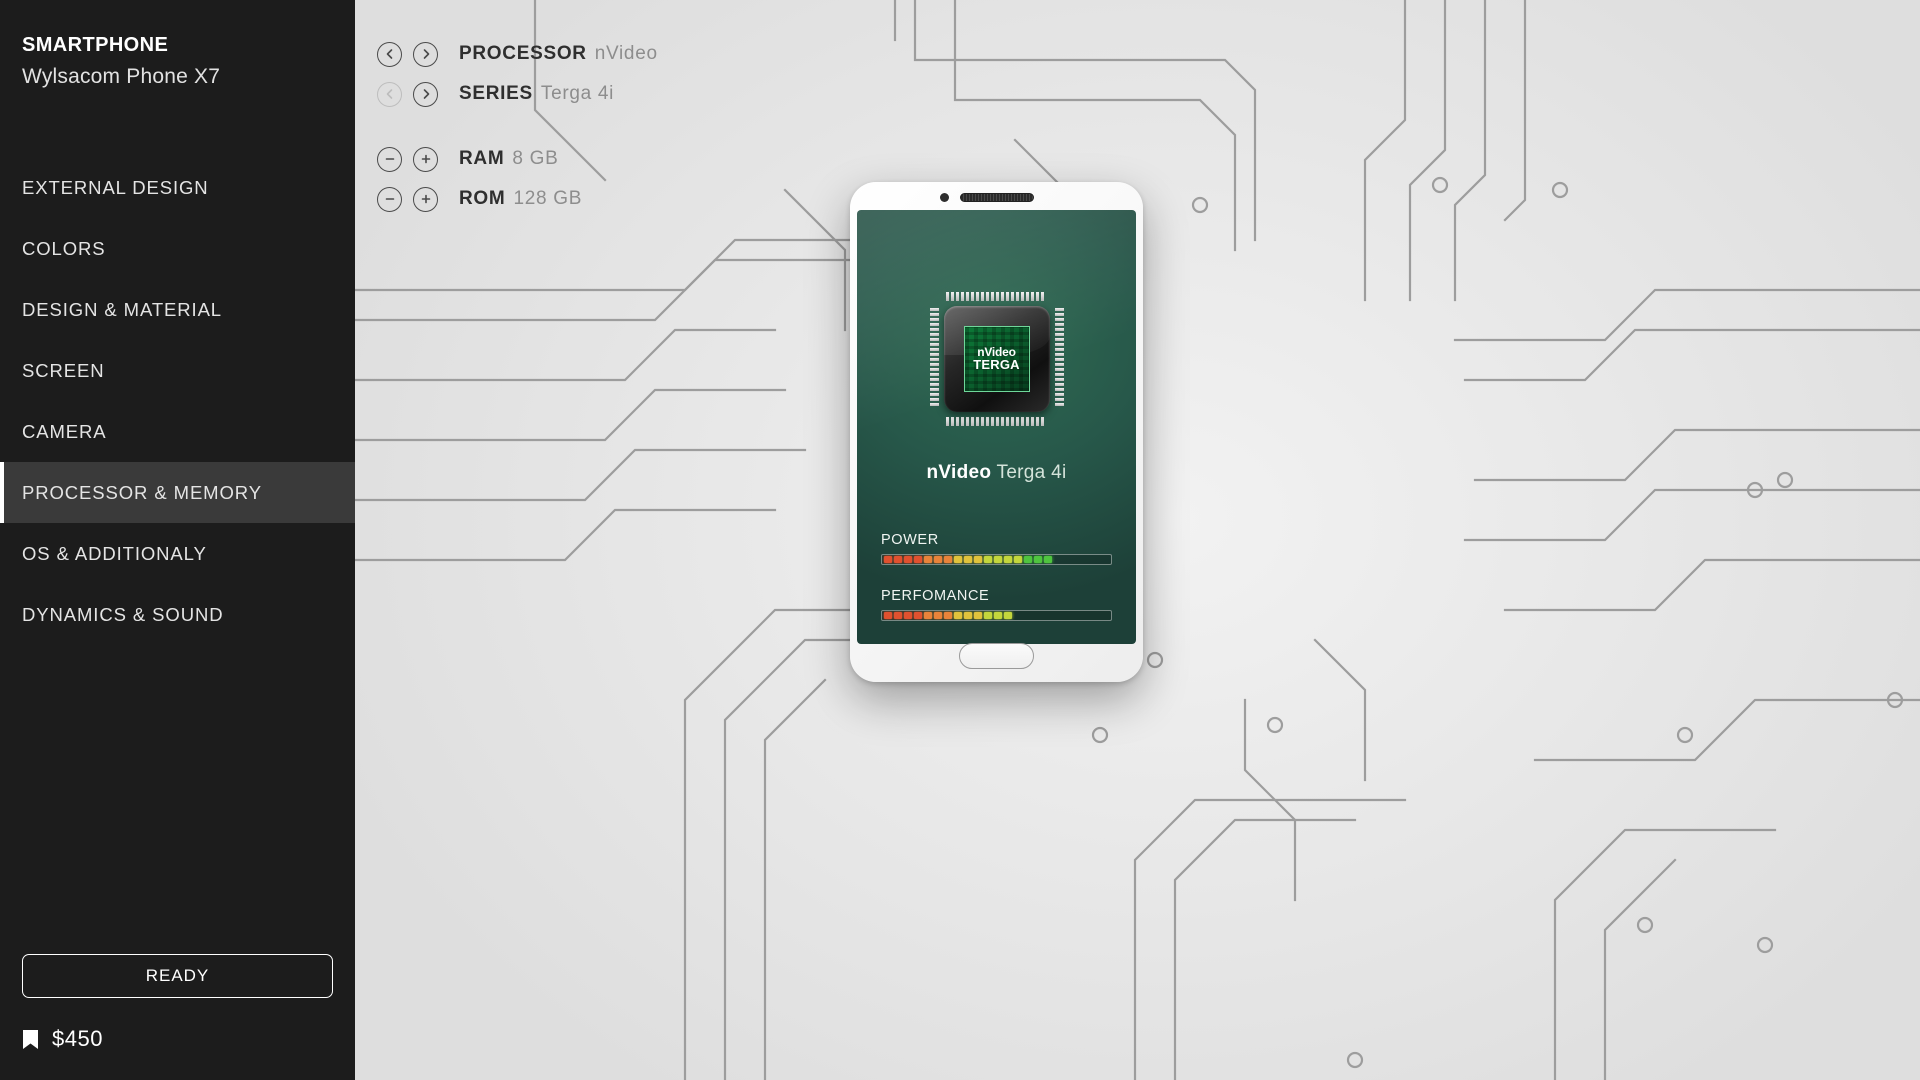 The width and height of the screenshot is (1920, 1080). I want to click on sidebar-item-external-design: EXTERNAL DESIGN, so click(177, 187).